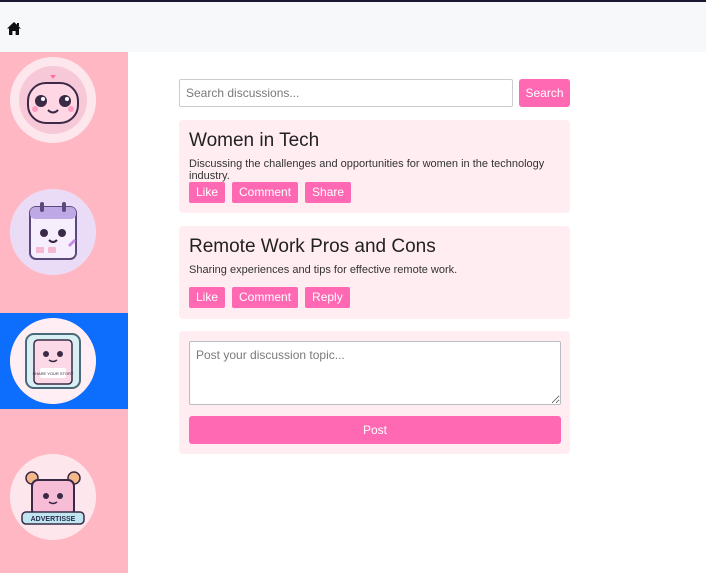 The image size is (706, 573). What do you see at coordinates (53, 361) in the screenshot?
I see `share-your-story-icon: SHARE YOUR STORY` at bounding box center [53, 361].